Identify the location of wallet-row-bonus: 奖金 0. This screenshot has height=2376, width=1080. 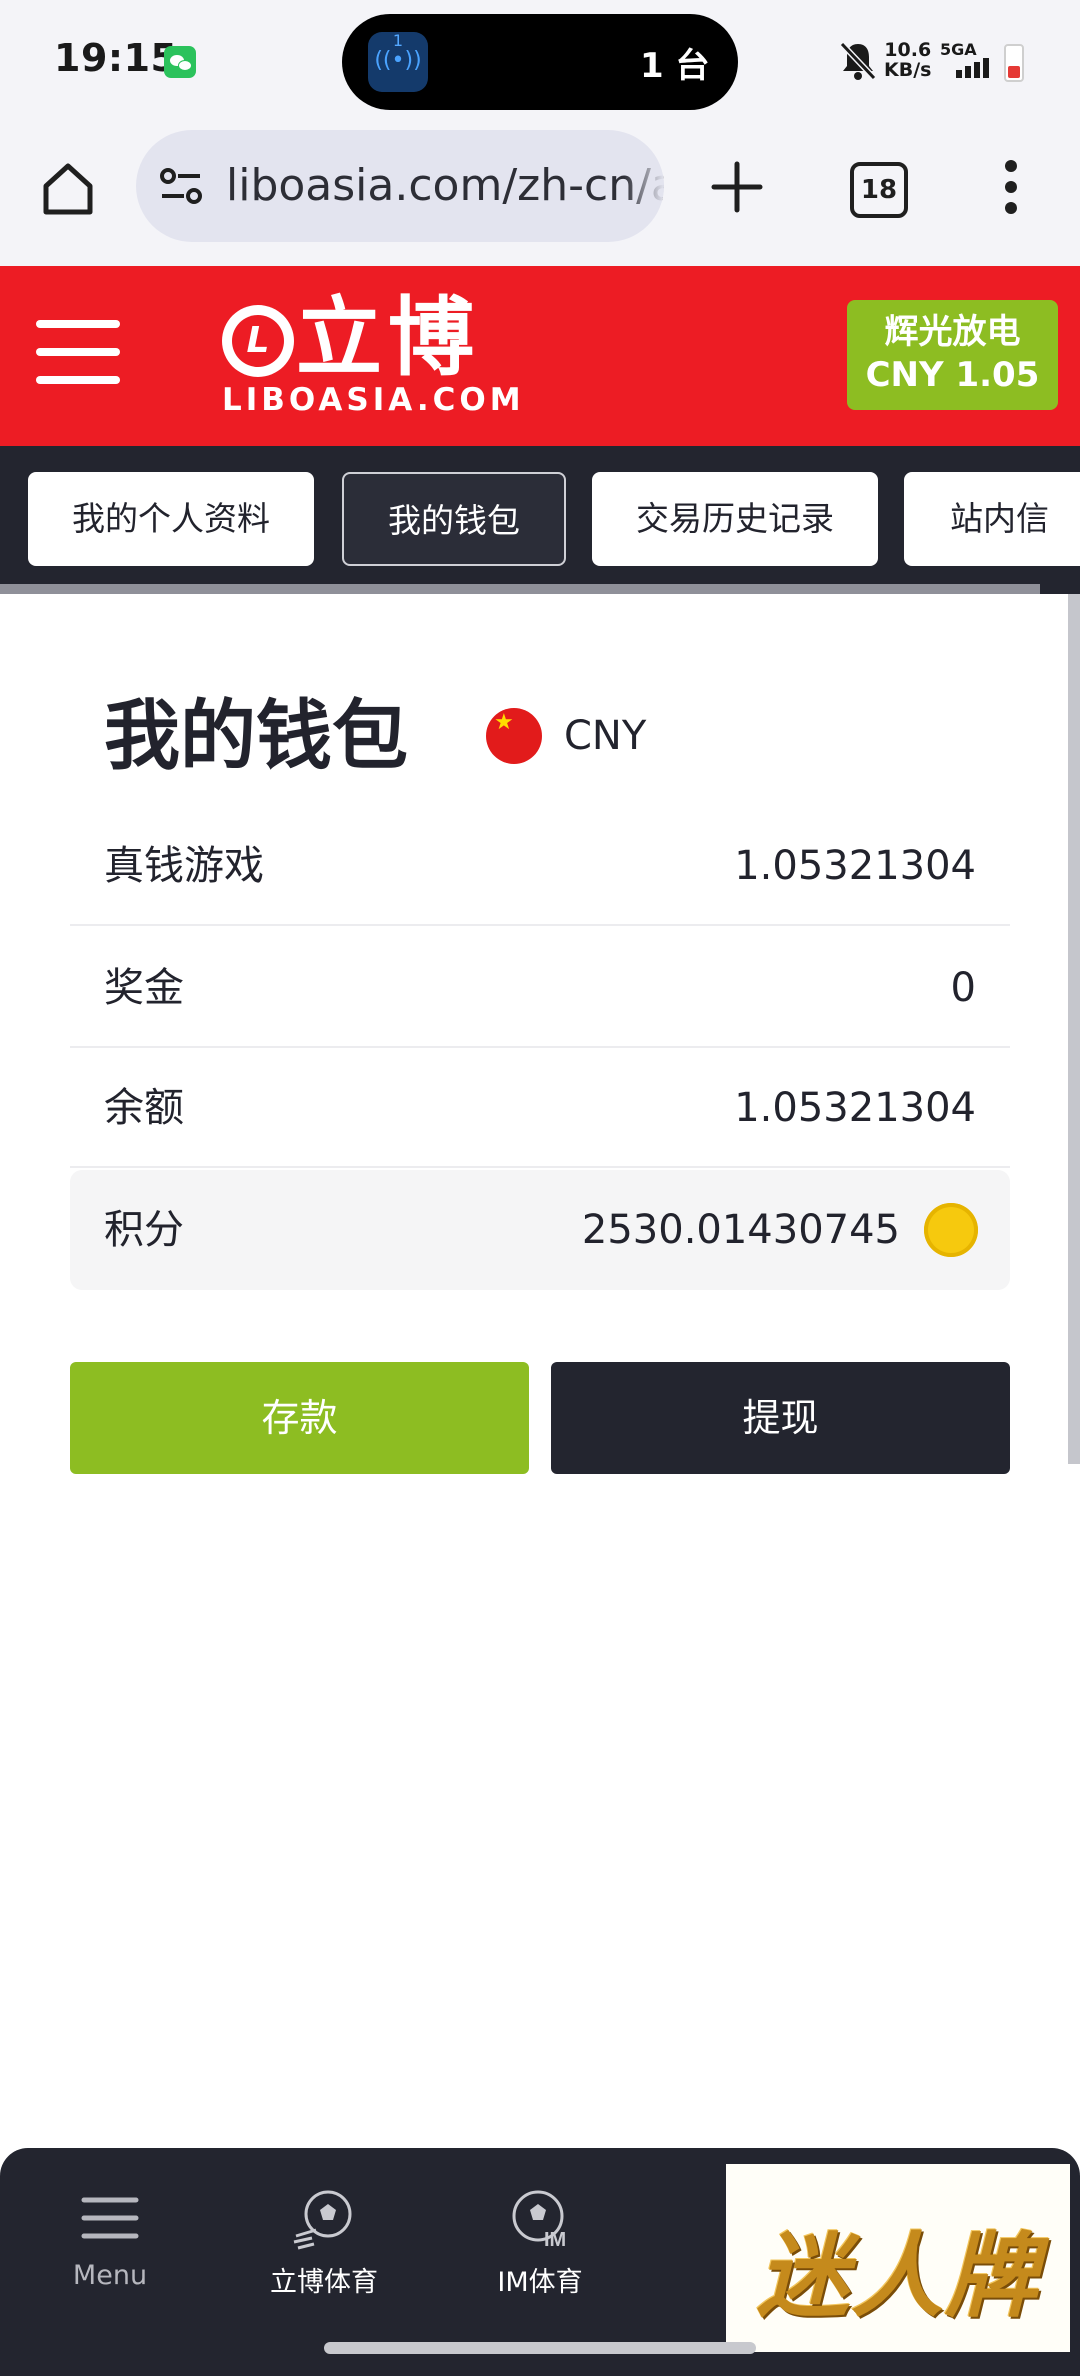
(540, 988).